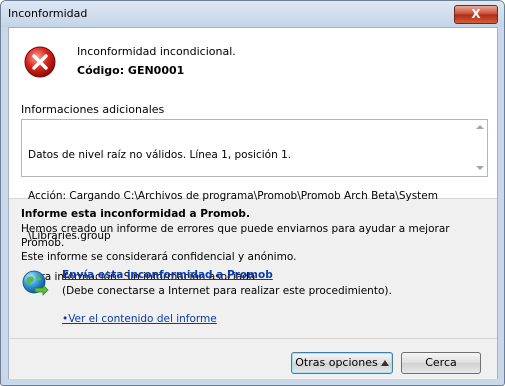 The image size is (505, 386). What do you see at coordinates (480, 168) in the screenshot?
I see `scroll-down-icon` at bounding box center [480, 168].